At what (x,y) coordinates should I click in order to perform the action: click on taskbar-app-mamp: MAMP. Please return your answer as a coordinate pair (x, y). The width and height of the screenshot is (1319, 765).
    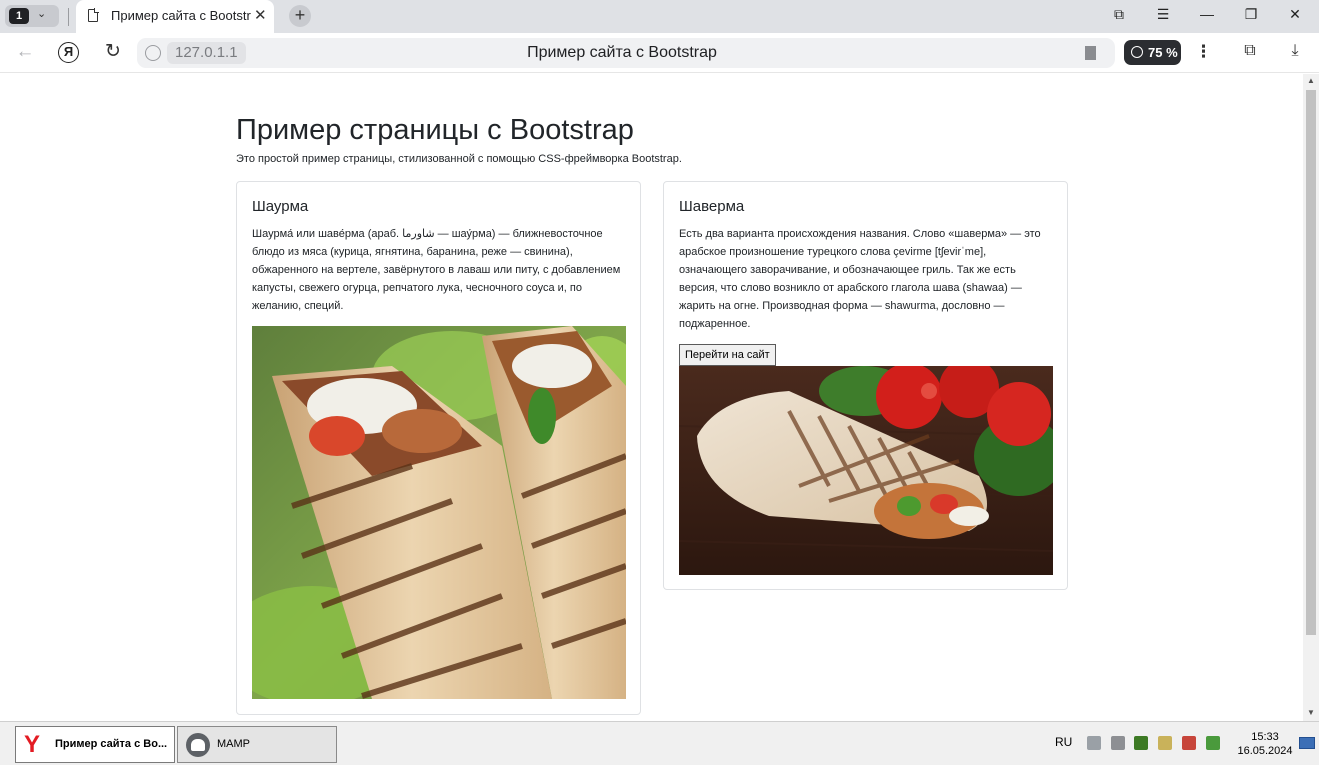
    Looking at the image, I should click on (257, 744).